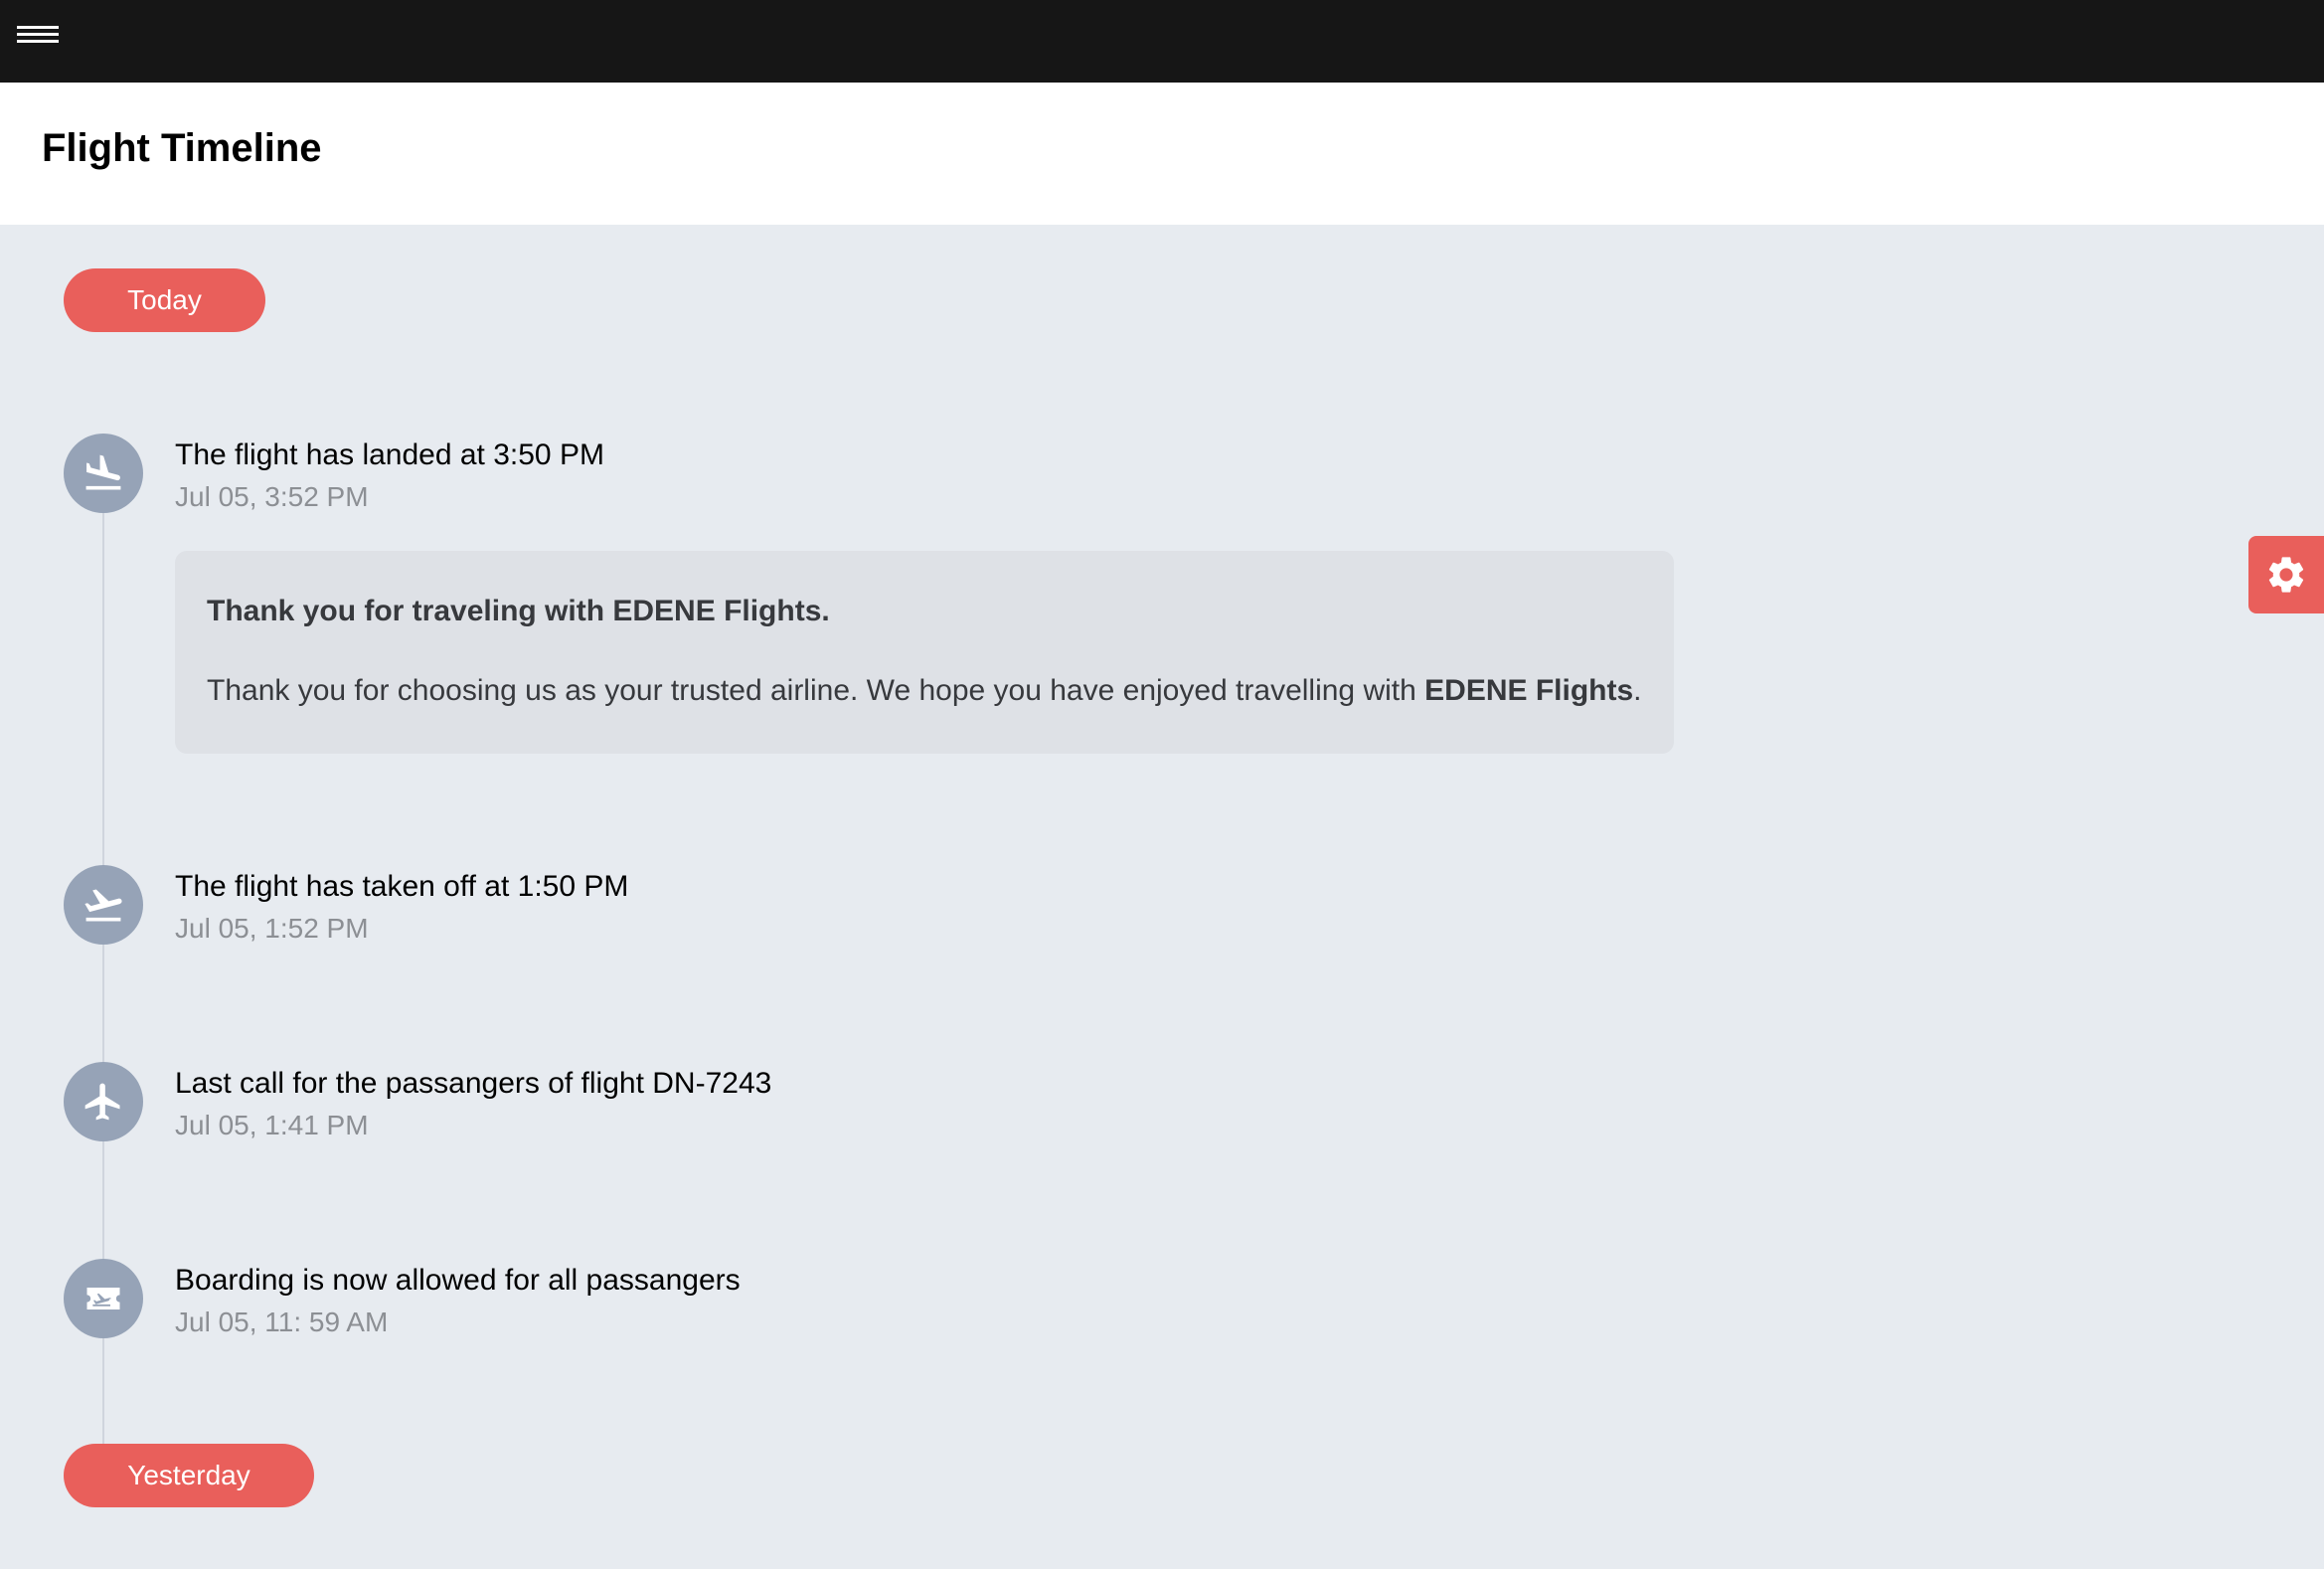 The height and width of the screenshot is (1569, 2324). Describe the element at coordinates (272, 1125) in the screenshot. I see `event-timestamp: Jul 05, 1:41 PM` at that location.